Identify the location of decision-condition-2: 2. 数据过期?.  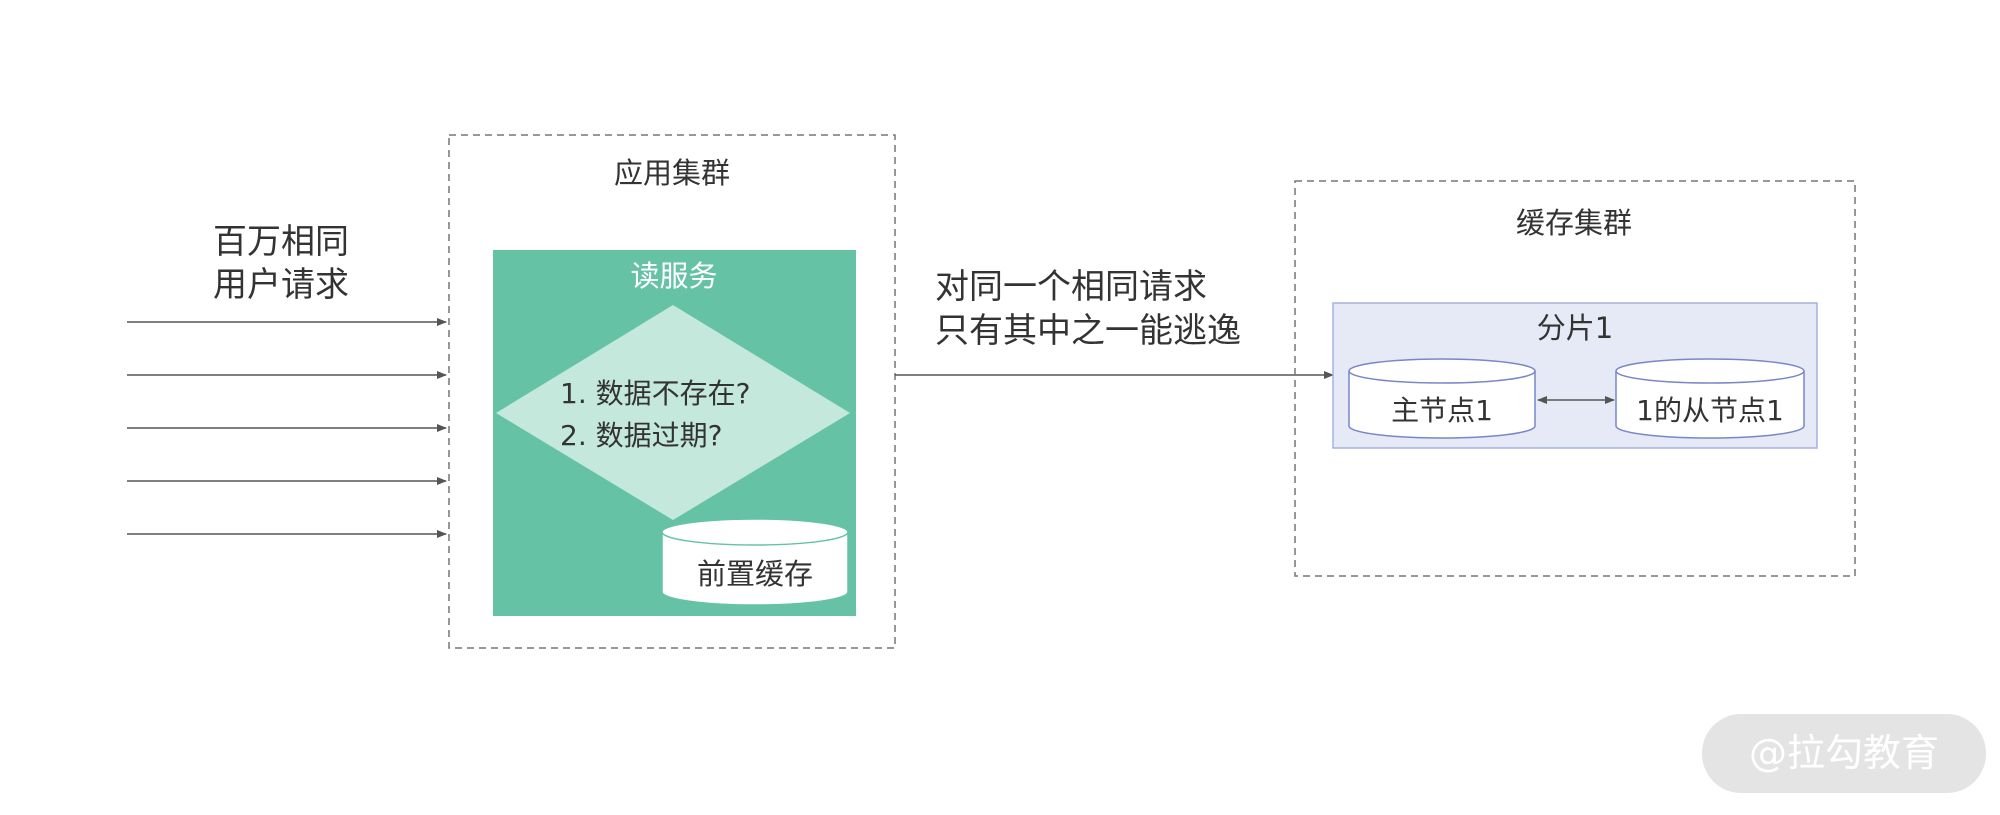
(641, 435).